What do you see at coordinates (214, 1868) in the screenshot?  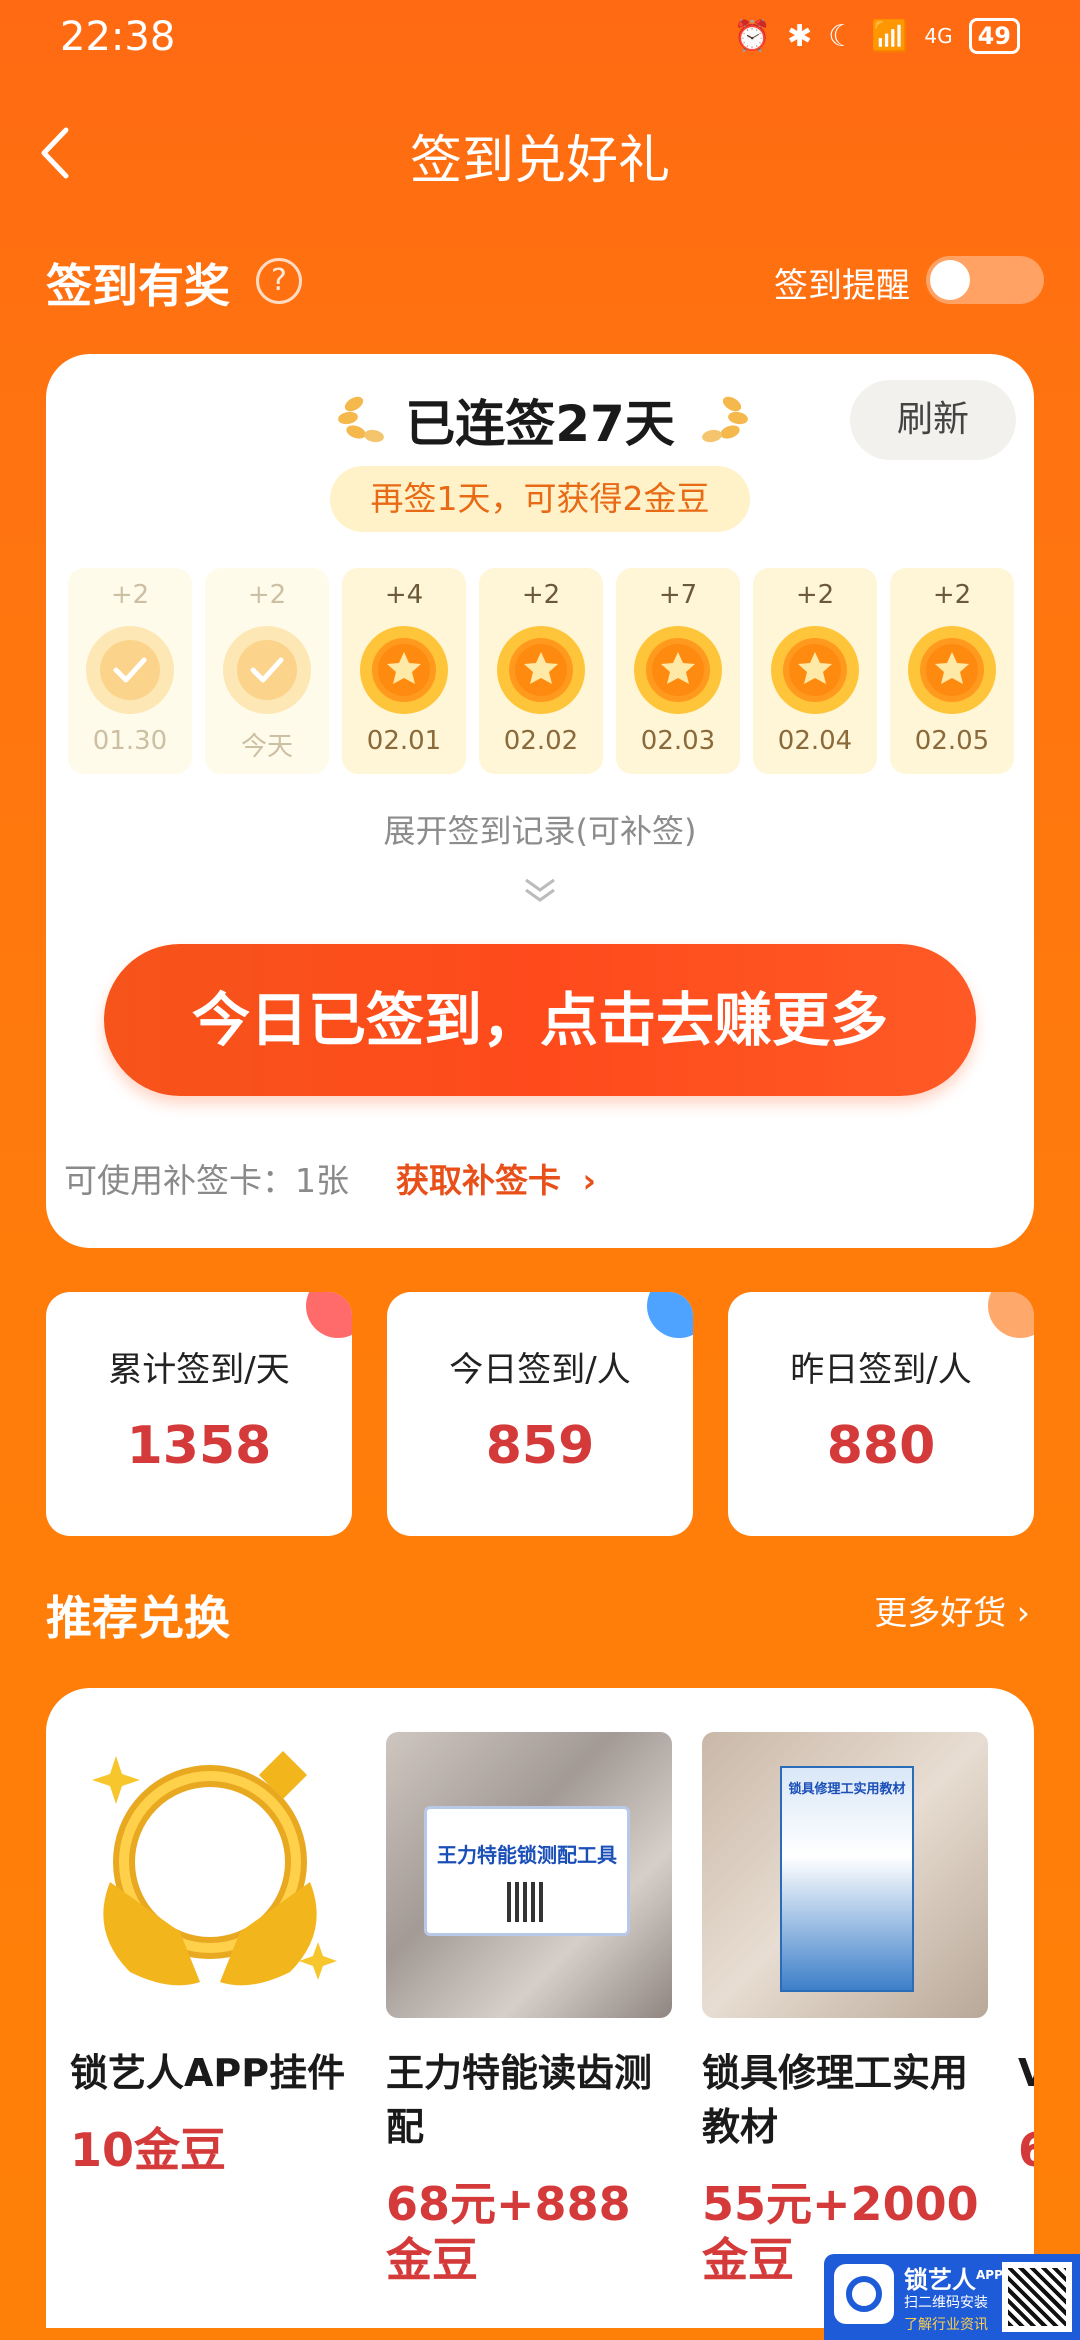 I see `medal-pendant-icon` at bounding box center [214, 1868].